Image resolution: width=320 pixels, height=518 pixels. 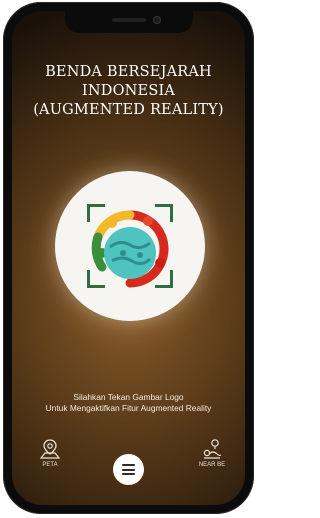 What do you see at coordinates (128, 72) in the screenshot?
I see `title-line-1: BENDA BERSEJARAH` at bounding box center [128, 72].